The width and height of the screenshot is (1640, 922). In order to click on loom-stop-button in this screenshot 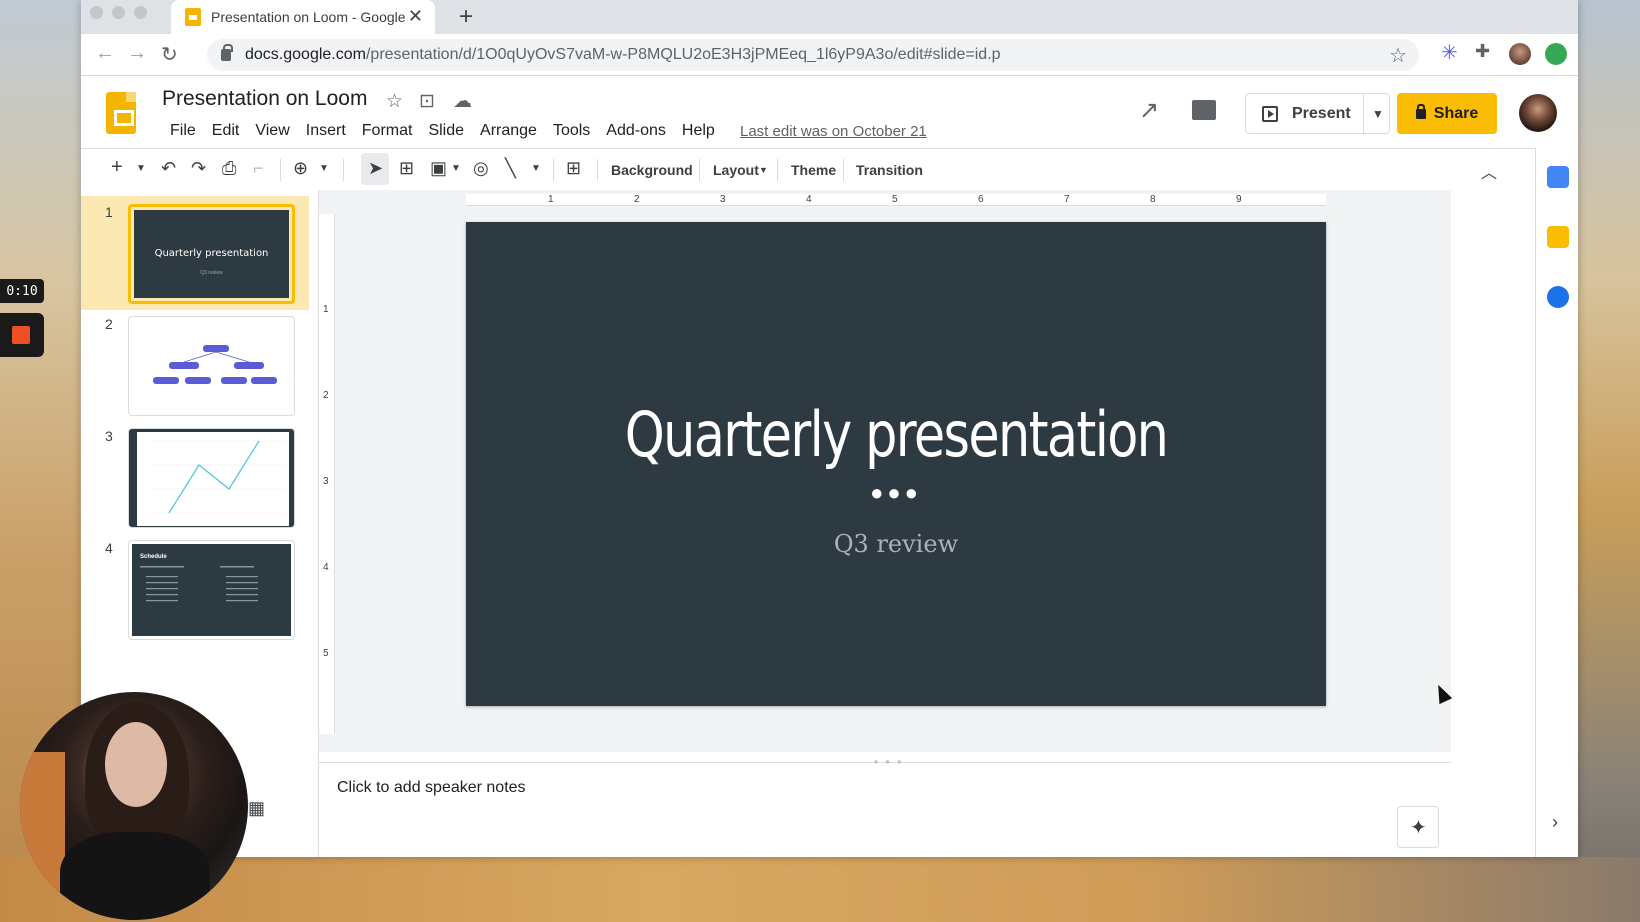, I will do `click(22, 335)`.